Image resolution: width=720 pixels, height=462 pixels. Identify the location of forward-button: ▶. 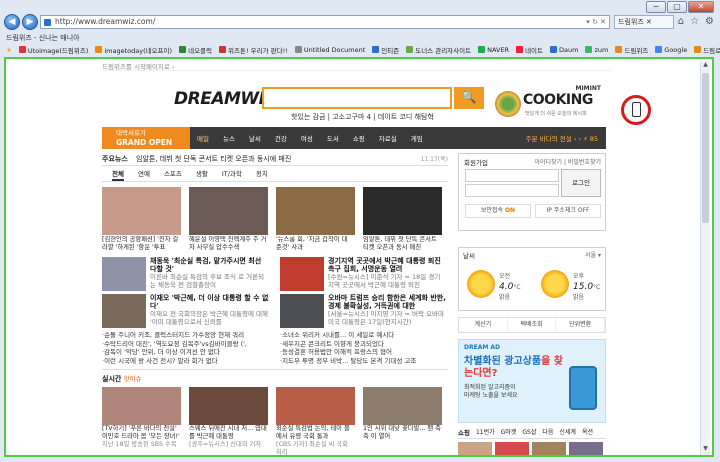
(30, 22).